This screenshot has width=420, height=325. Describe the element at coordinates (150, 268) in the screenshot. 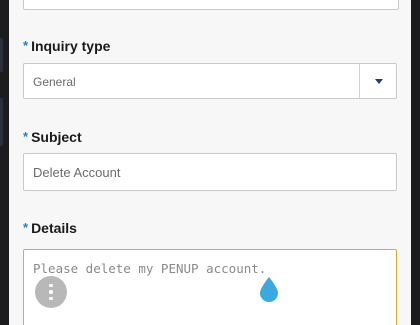

I see `details-text: Please delete my PENUP account.` at that location.